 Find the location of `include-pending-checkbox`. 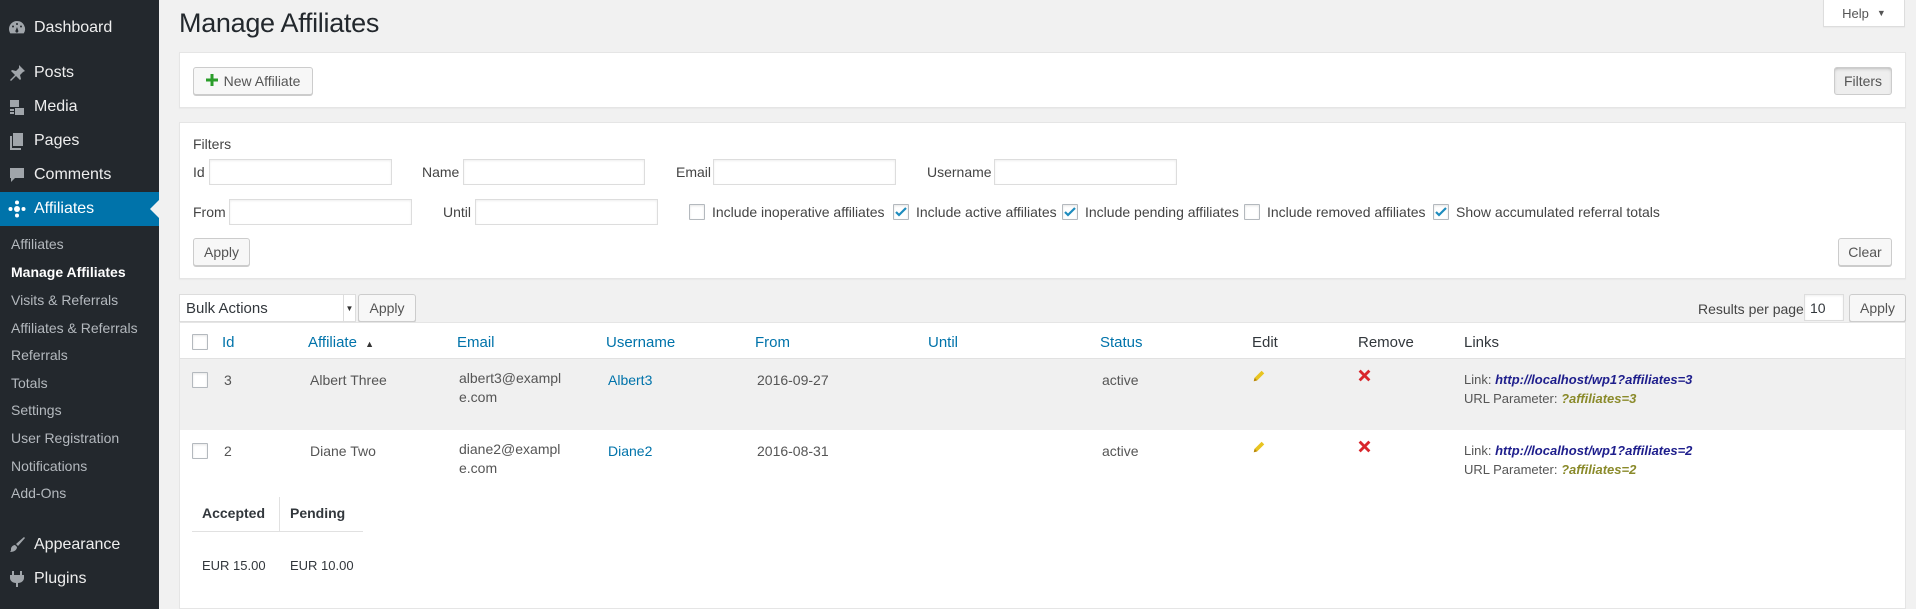

include-pending-checkbox is located at coordinates (1070, 212).